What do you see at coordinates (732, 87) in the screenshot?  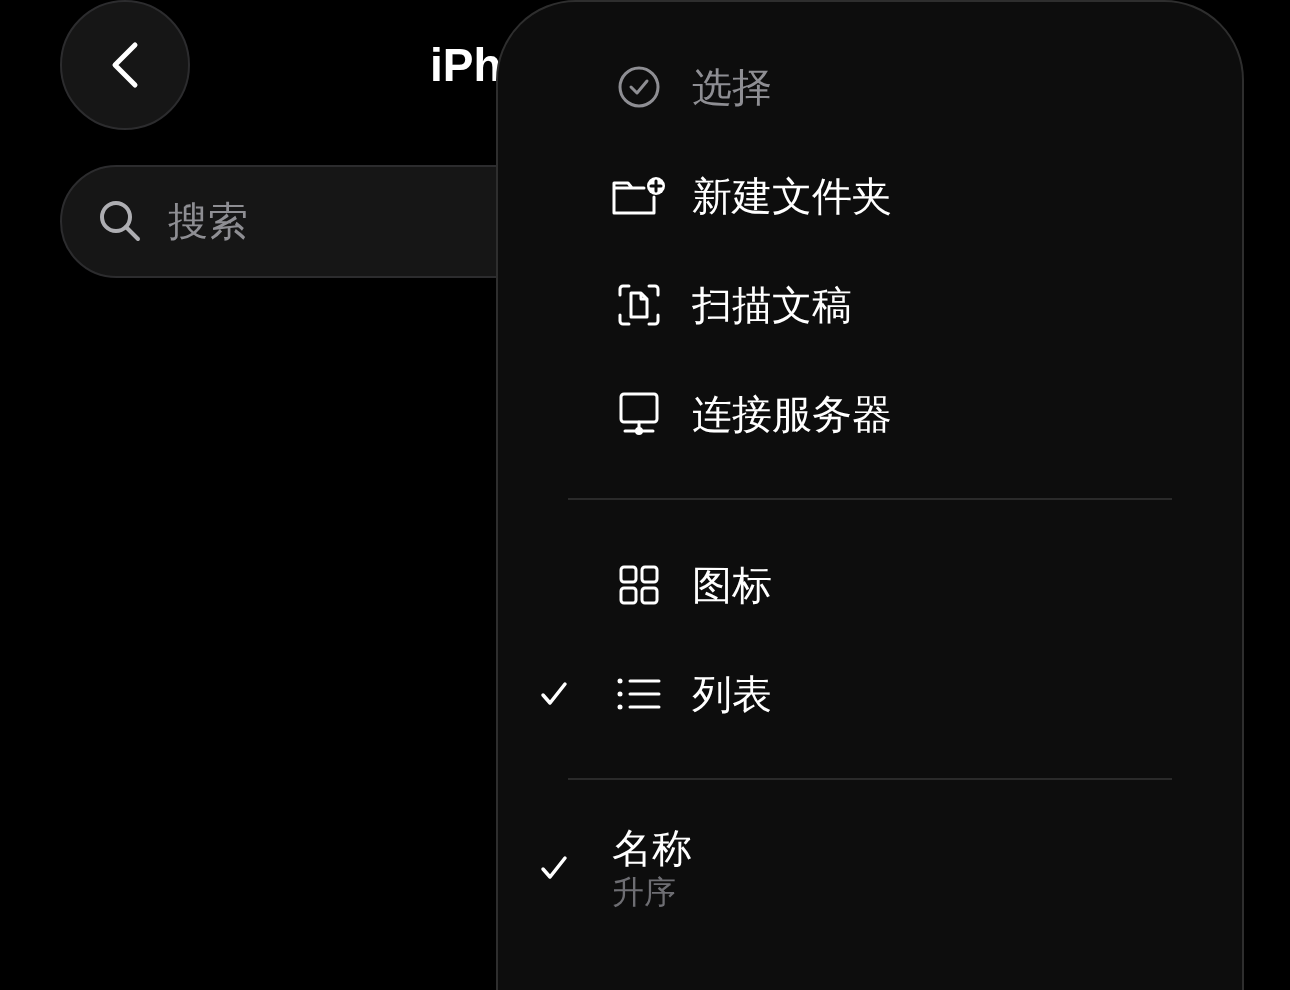 I see `menu-item-label: 选择` at bounding box center [732, 87].